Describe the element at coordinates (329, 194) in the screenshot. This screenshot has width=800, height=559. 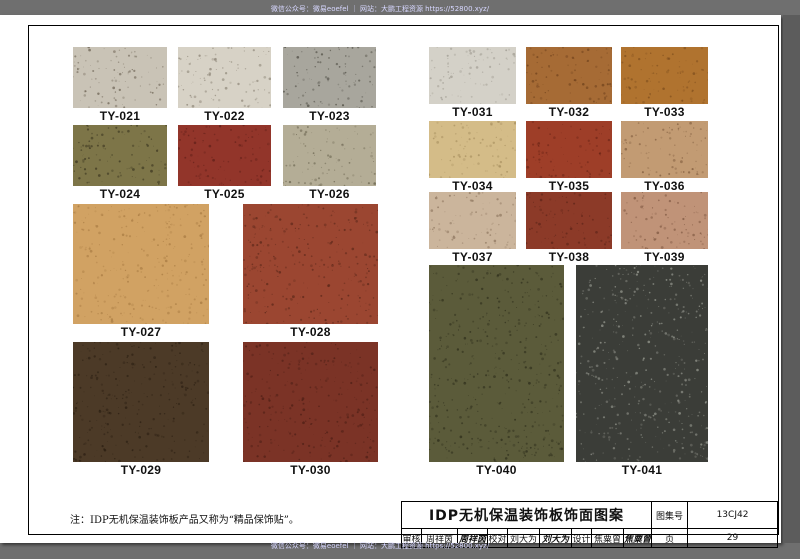
I see `swatch-label: TY-026` at that location.